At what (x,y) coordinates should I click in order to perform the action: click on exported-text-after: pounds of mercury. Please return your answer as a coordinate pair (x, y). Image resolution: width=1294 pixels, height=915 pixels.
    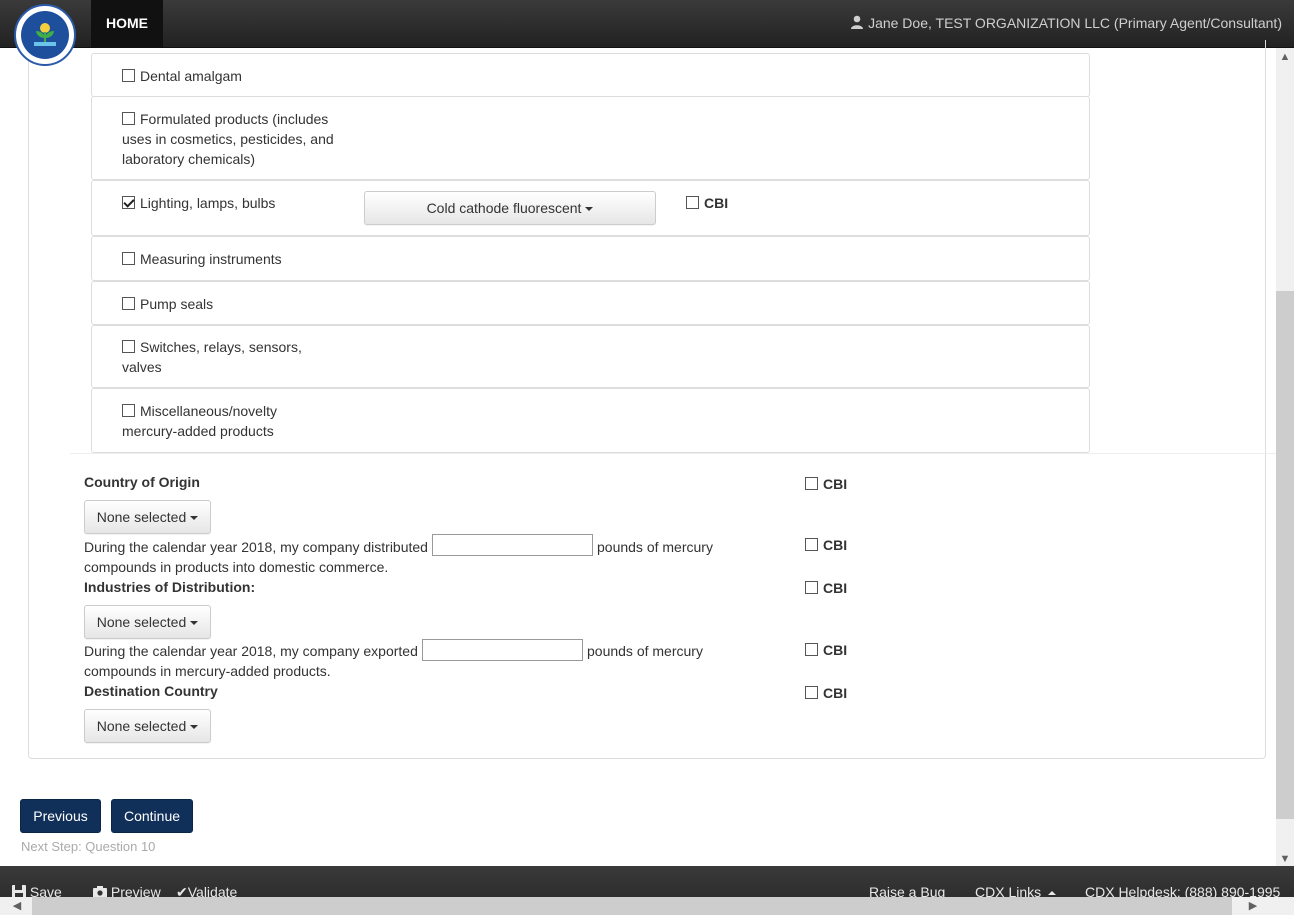
    Looking at the image, I should click on (645, 651).